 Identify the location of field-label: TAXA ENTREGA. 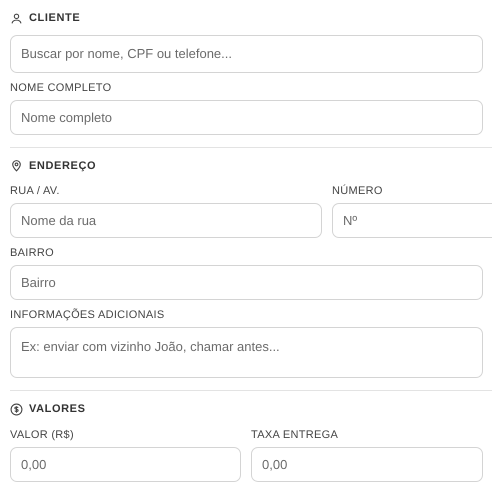
(295, 435).